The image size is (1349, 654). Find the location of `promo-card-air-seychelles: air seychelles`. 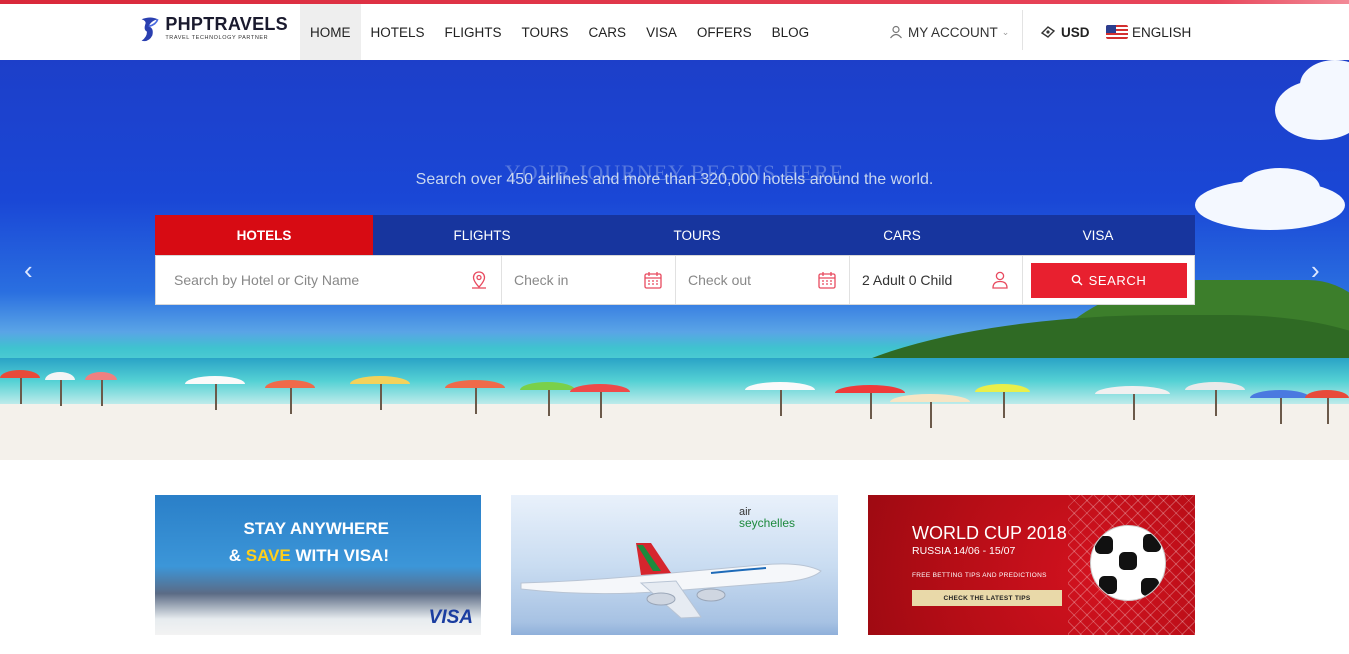

promo-card-air-seychelles: air seychelles is located at coordinates (674, 574).